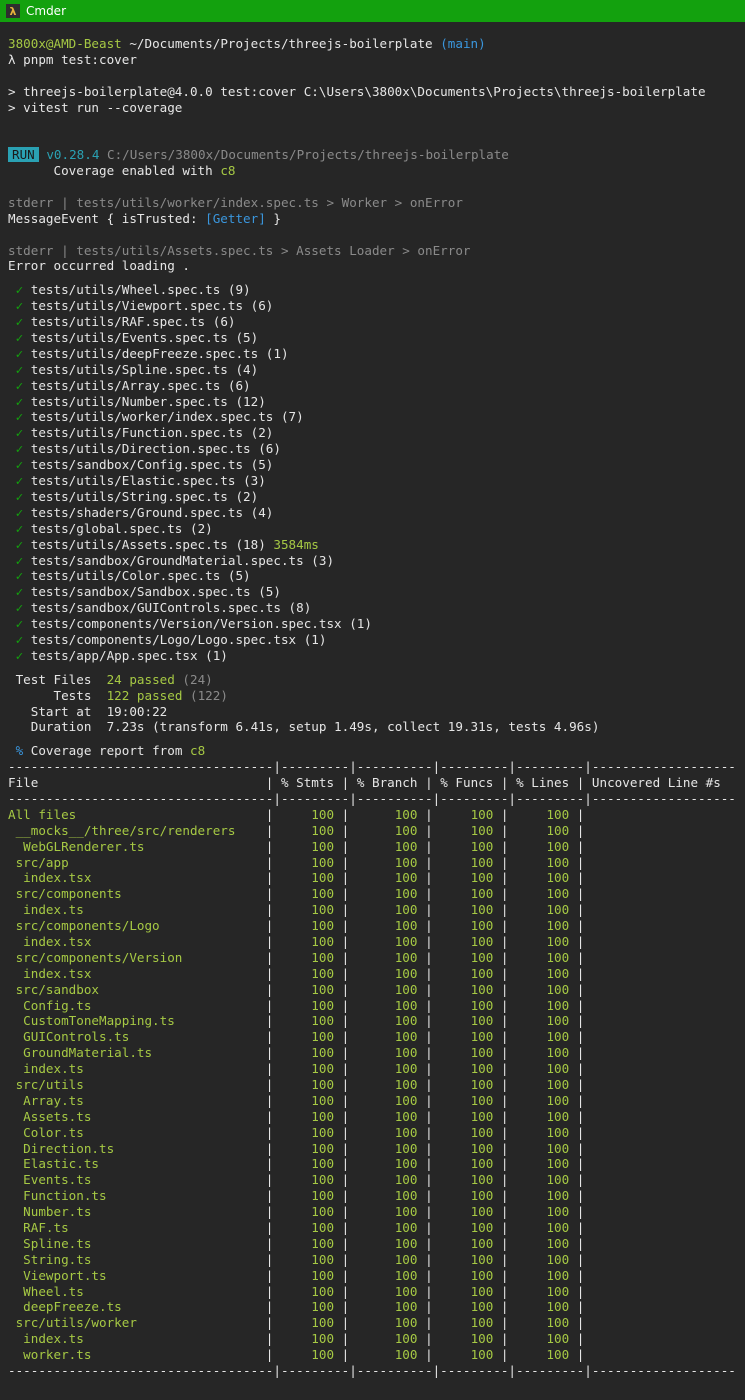 The width and height of the screenshot is (745, 1400). I want to click on coverage-file: src/components/Version, so click(137, 957).